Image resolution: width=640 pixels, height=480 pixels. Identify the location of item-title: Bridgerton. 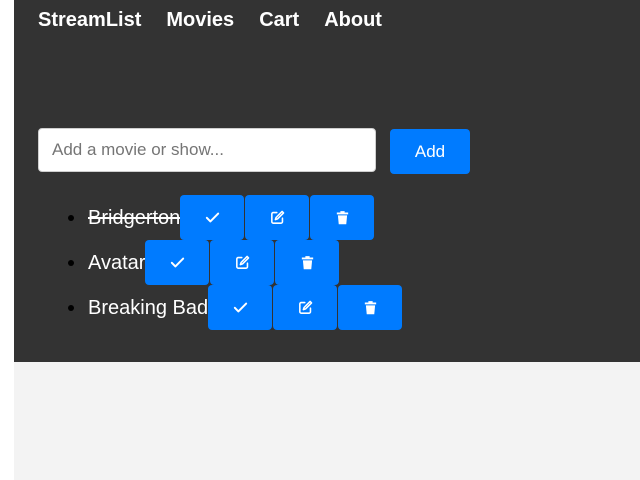
(134, 217).